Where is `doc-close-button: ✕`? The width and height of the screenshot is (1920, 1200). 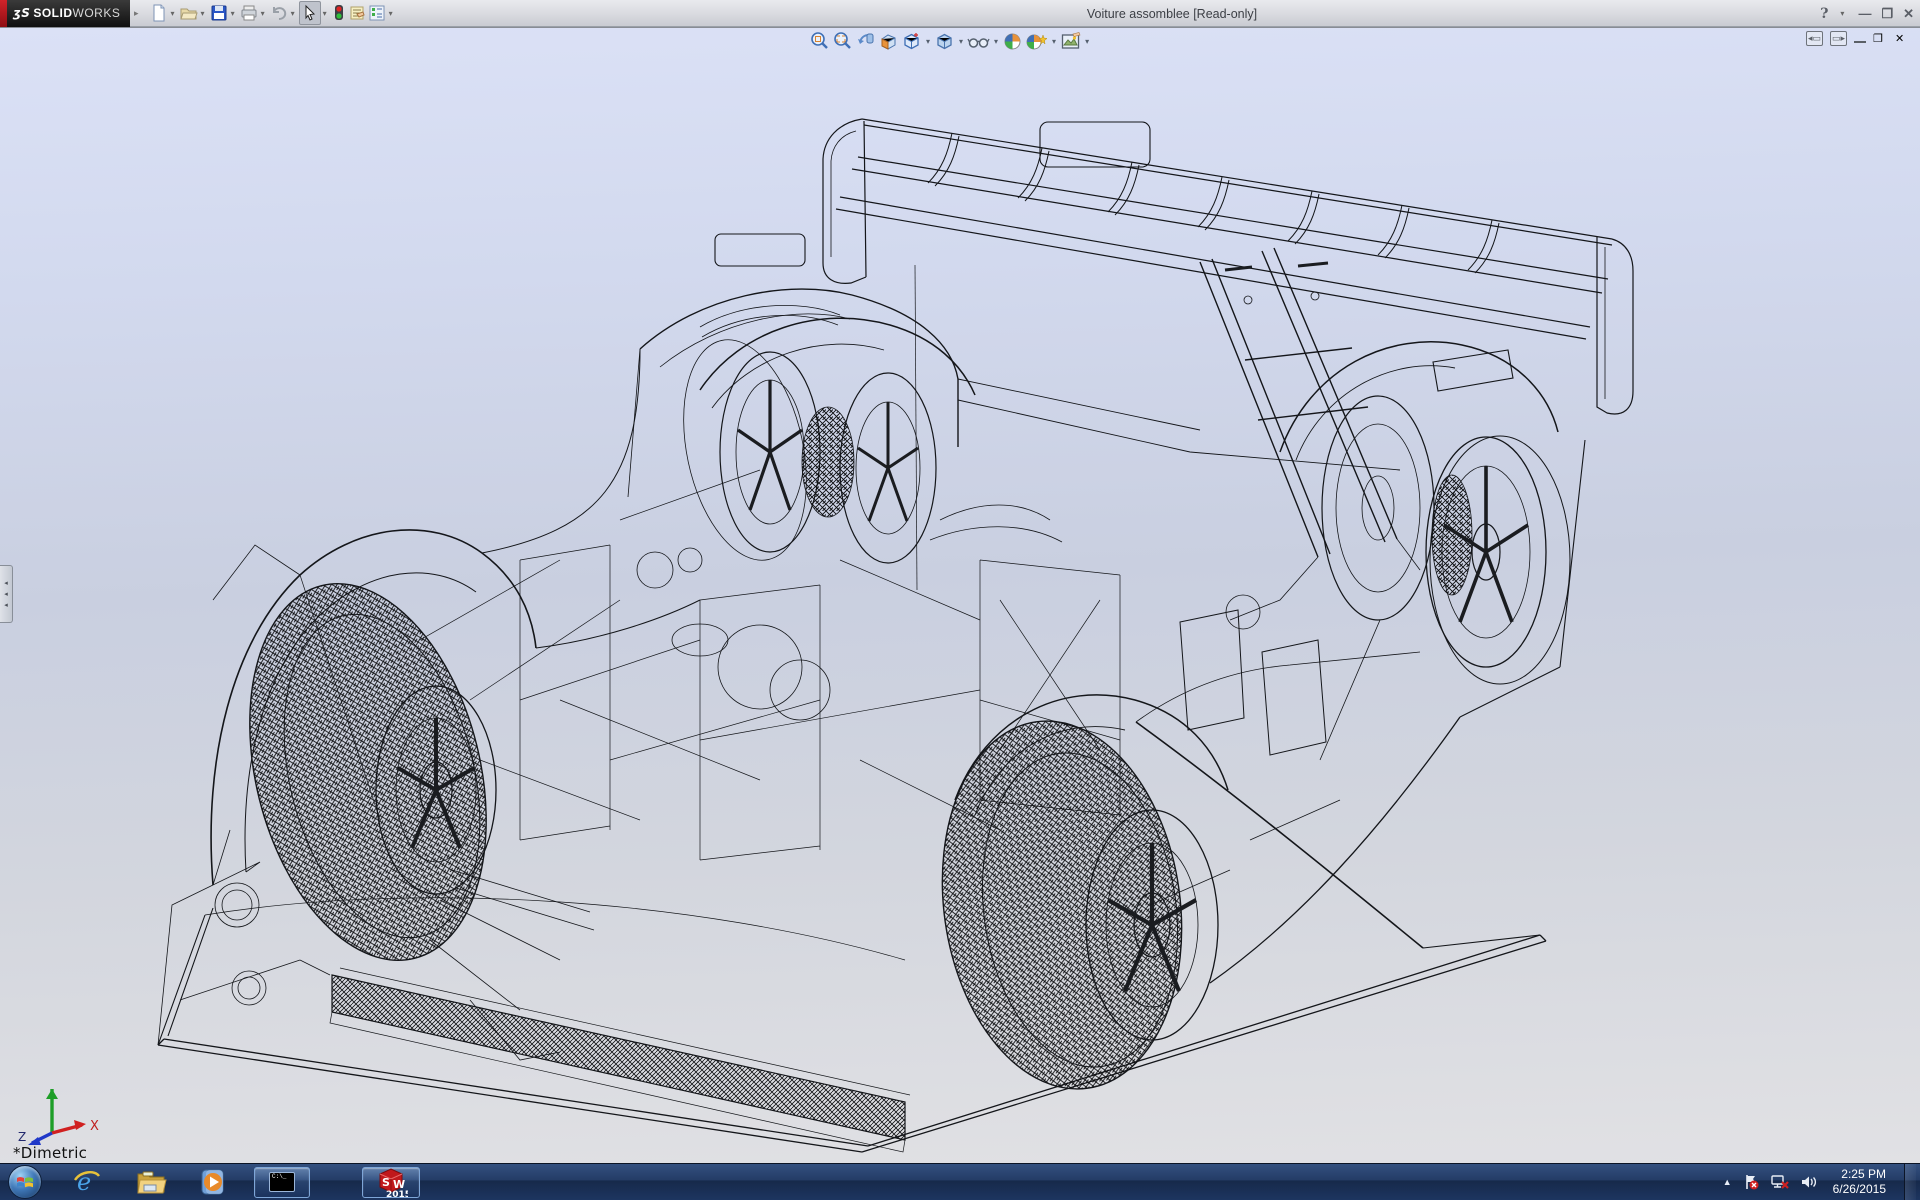 doc-close-button: ✕ is located at coordinates (1902, 38).